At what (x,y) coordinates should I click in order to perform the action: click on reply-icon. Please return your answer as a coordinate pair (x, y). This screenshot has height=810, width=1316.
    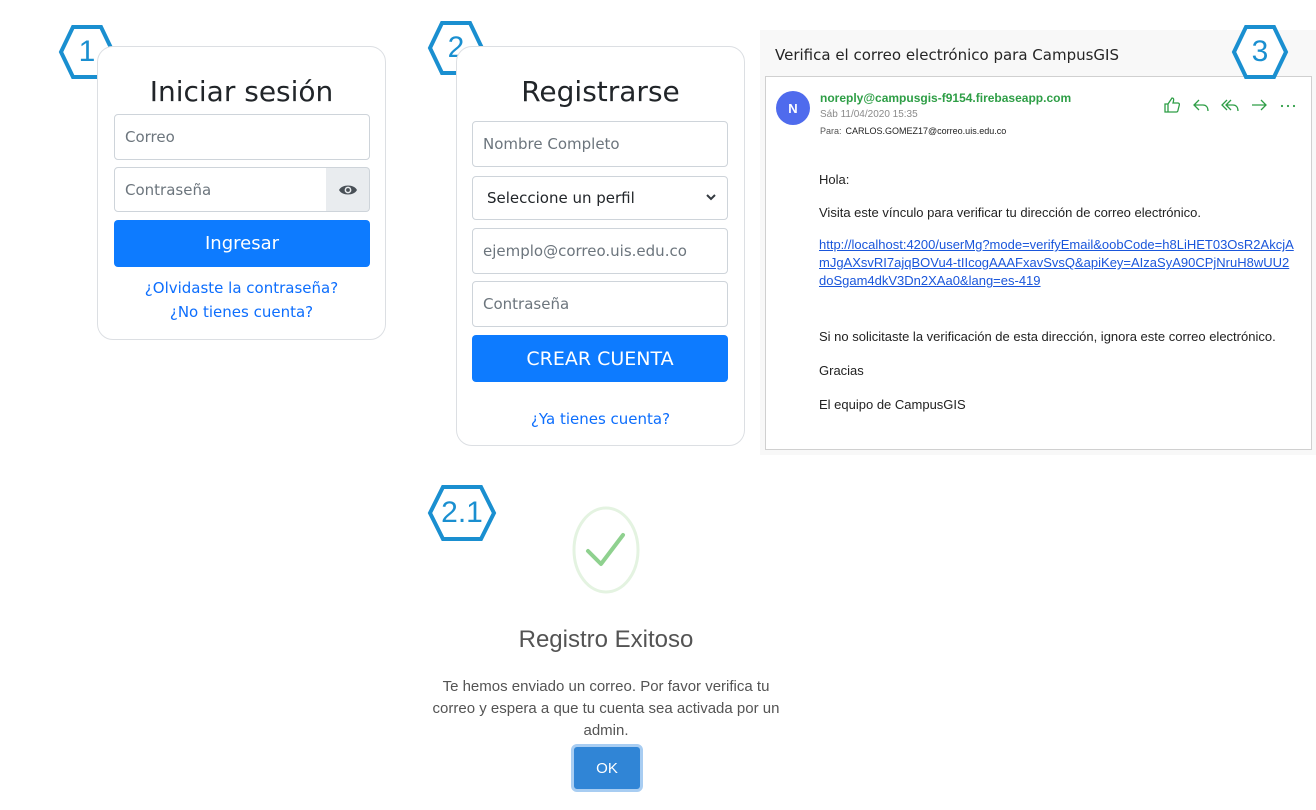
    Looking at the image, I should click on (1201, 105).